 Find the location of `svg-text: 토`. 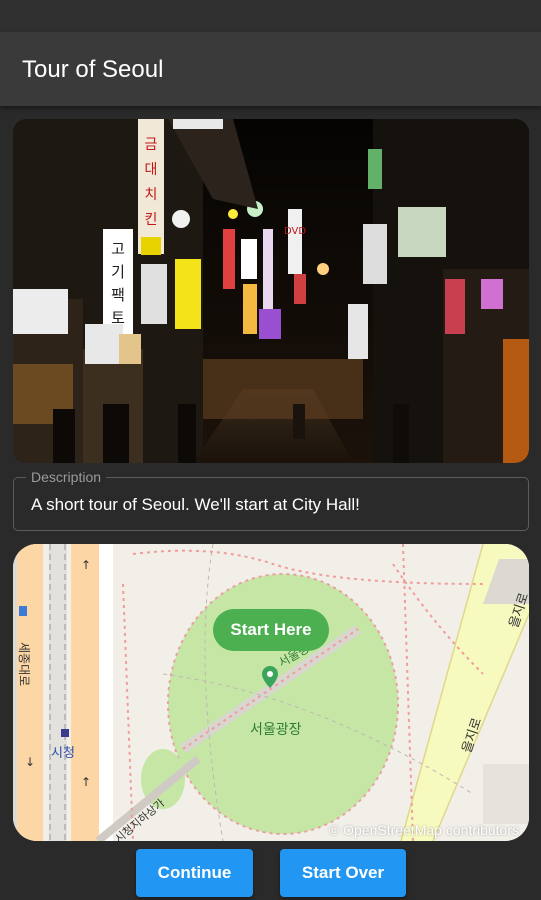

svg-text: 토 is located at coordinates (118, 318).